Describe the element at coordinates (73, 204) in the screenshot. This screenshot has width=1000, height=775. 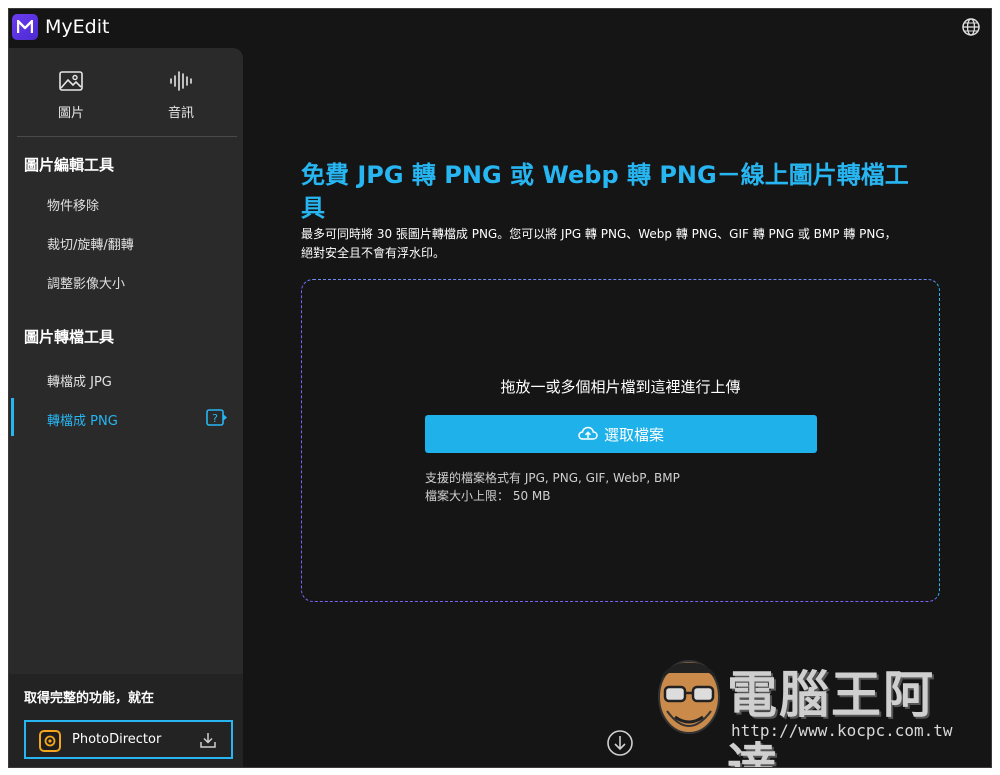
I see `sidebar-item-object-removal: 物件移除` at that location.